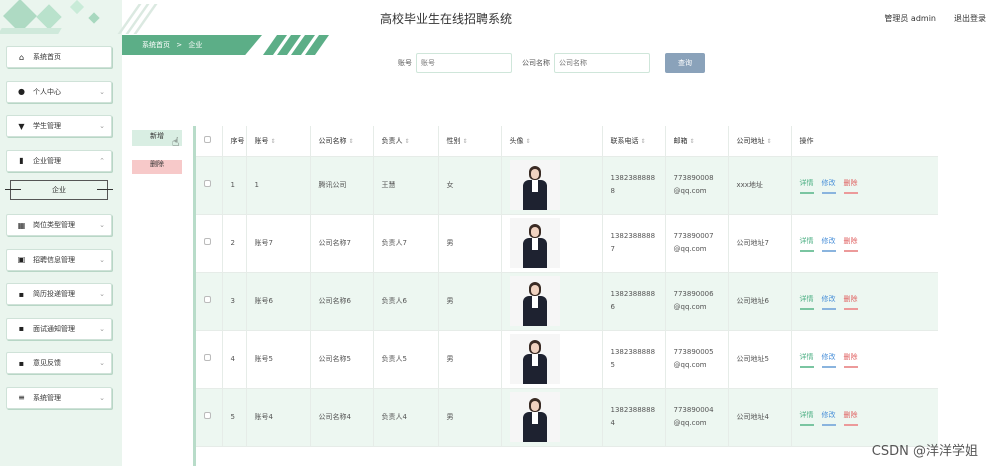 The width and height of the screenshot is (990, 466). I want to click on search-button: 查询, so click(685, 63).